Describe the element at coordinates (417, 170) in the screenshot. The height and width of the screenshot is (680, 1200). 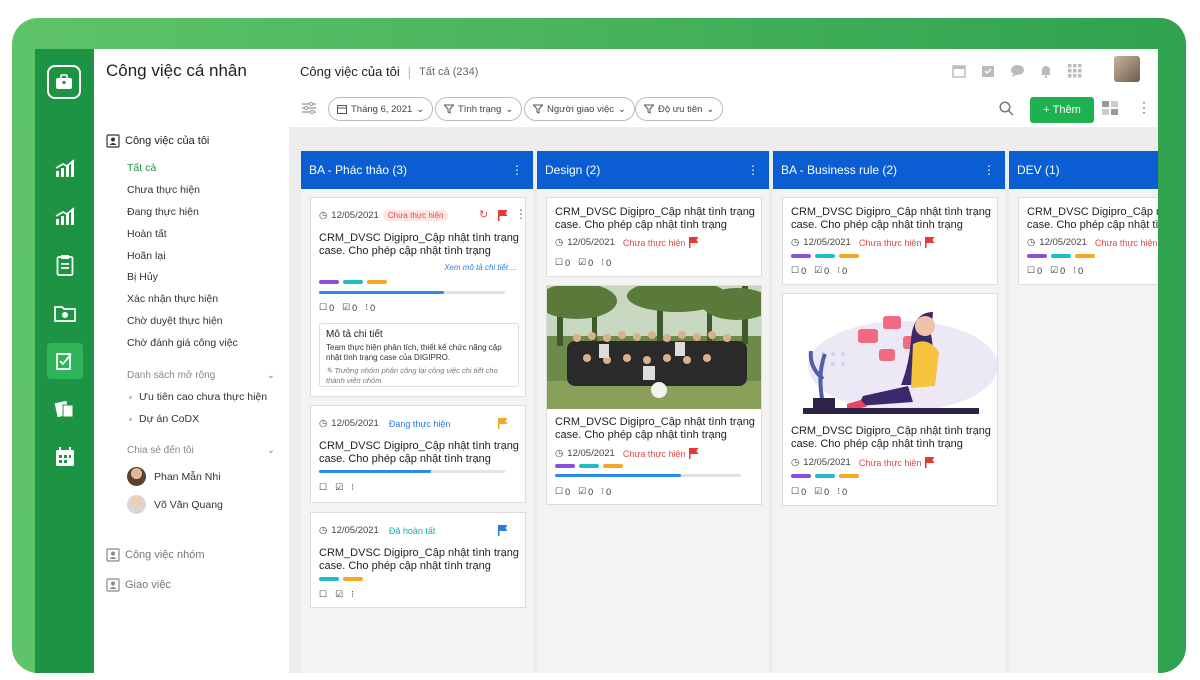
I see `column-header: BA - Phác thảo (3) ⋮` at that location.